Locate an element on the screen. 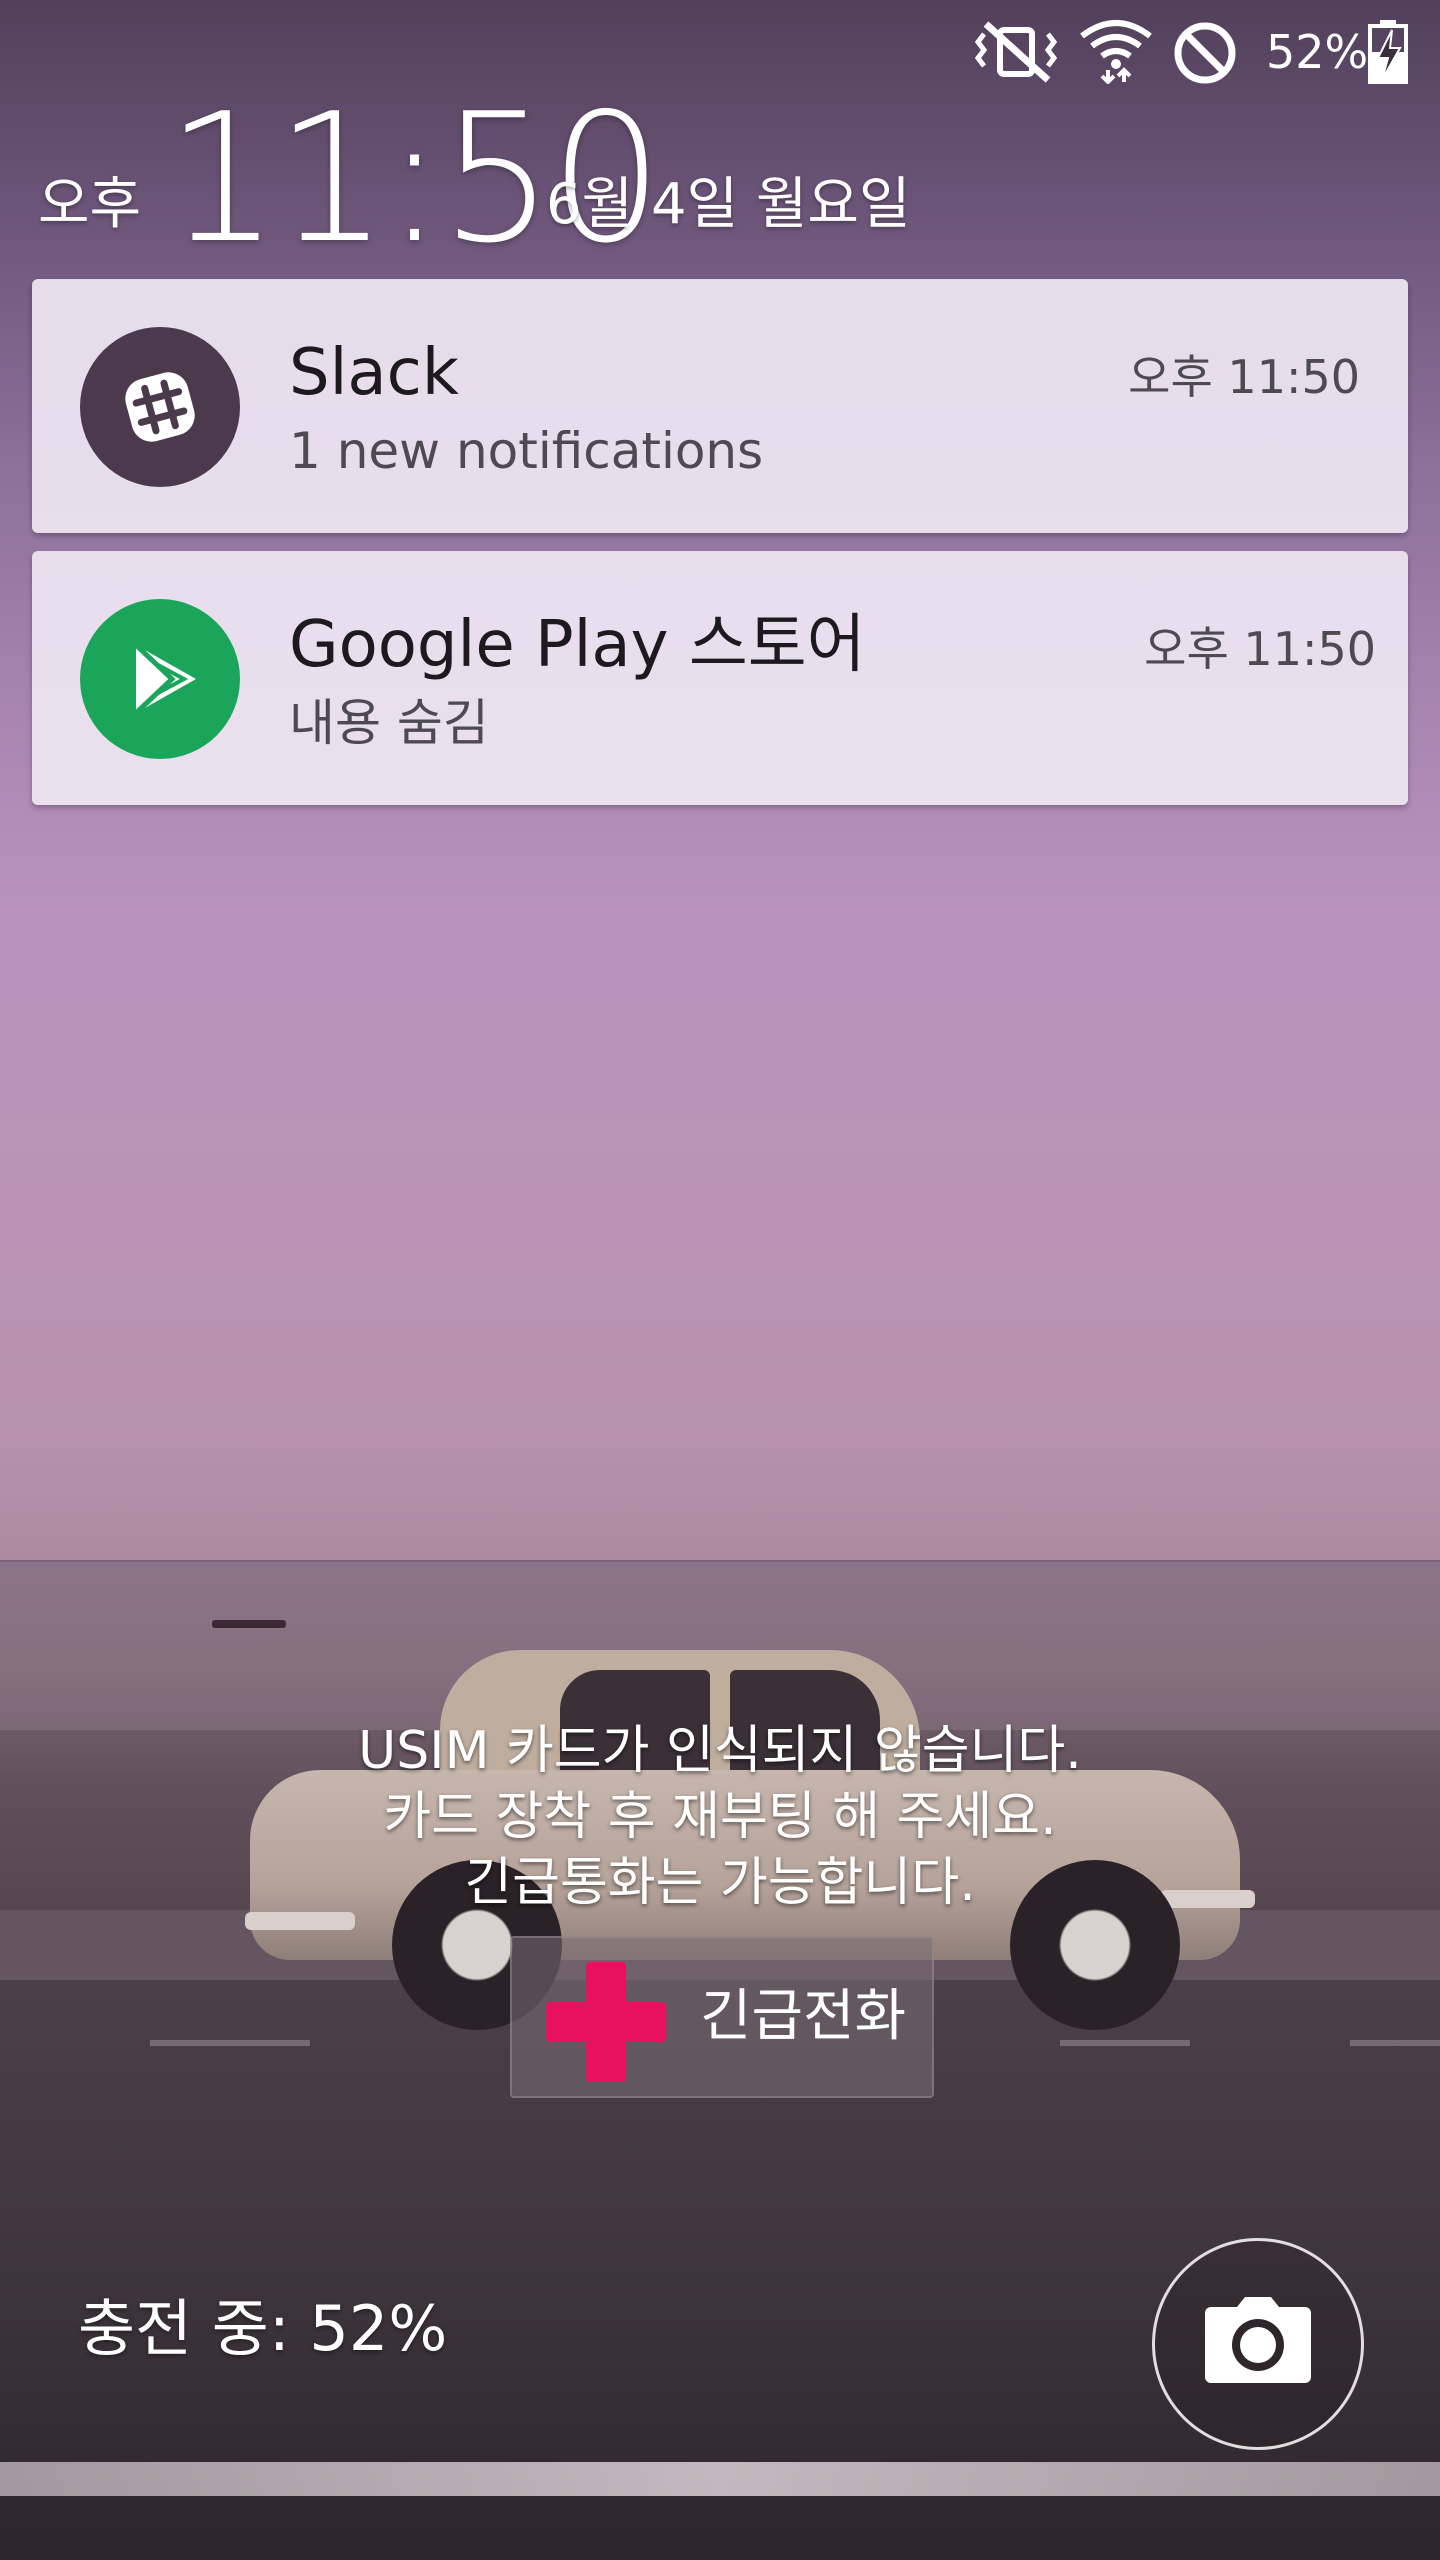 The width and height of the screenshot is (1440, 2560). emergency-call-label: 긴급전화 is located at coordinates (803, 2016).